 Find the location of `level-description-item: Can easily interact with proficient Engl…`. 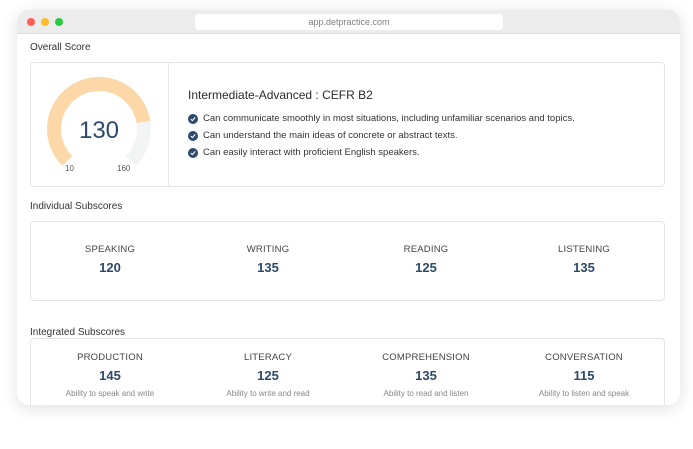

level-description-item: Can easily interact with proficient Engl… is located at coordinates (381, 152).